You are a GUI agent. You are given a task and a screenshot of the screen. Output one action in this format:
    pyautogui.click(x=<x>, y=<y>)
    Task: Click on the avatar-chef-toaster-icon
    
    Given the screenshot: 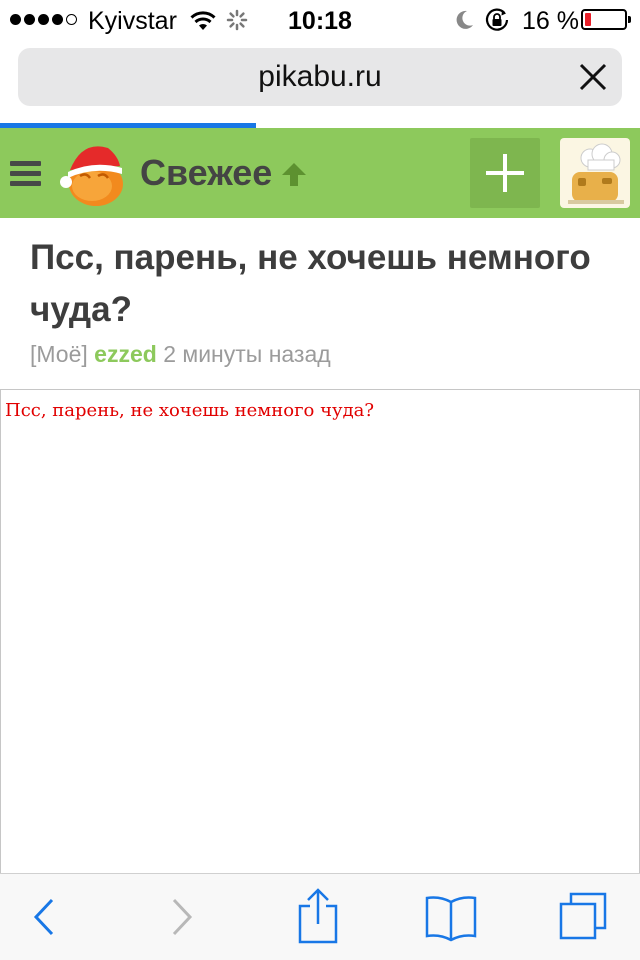 What is the action you would take?
    pyautogui.click(x=596, y=173)
    